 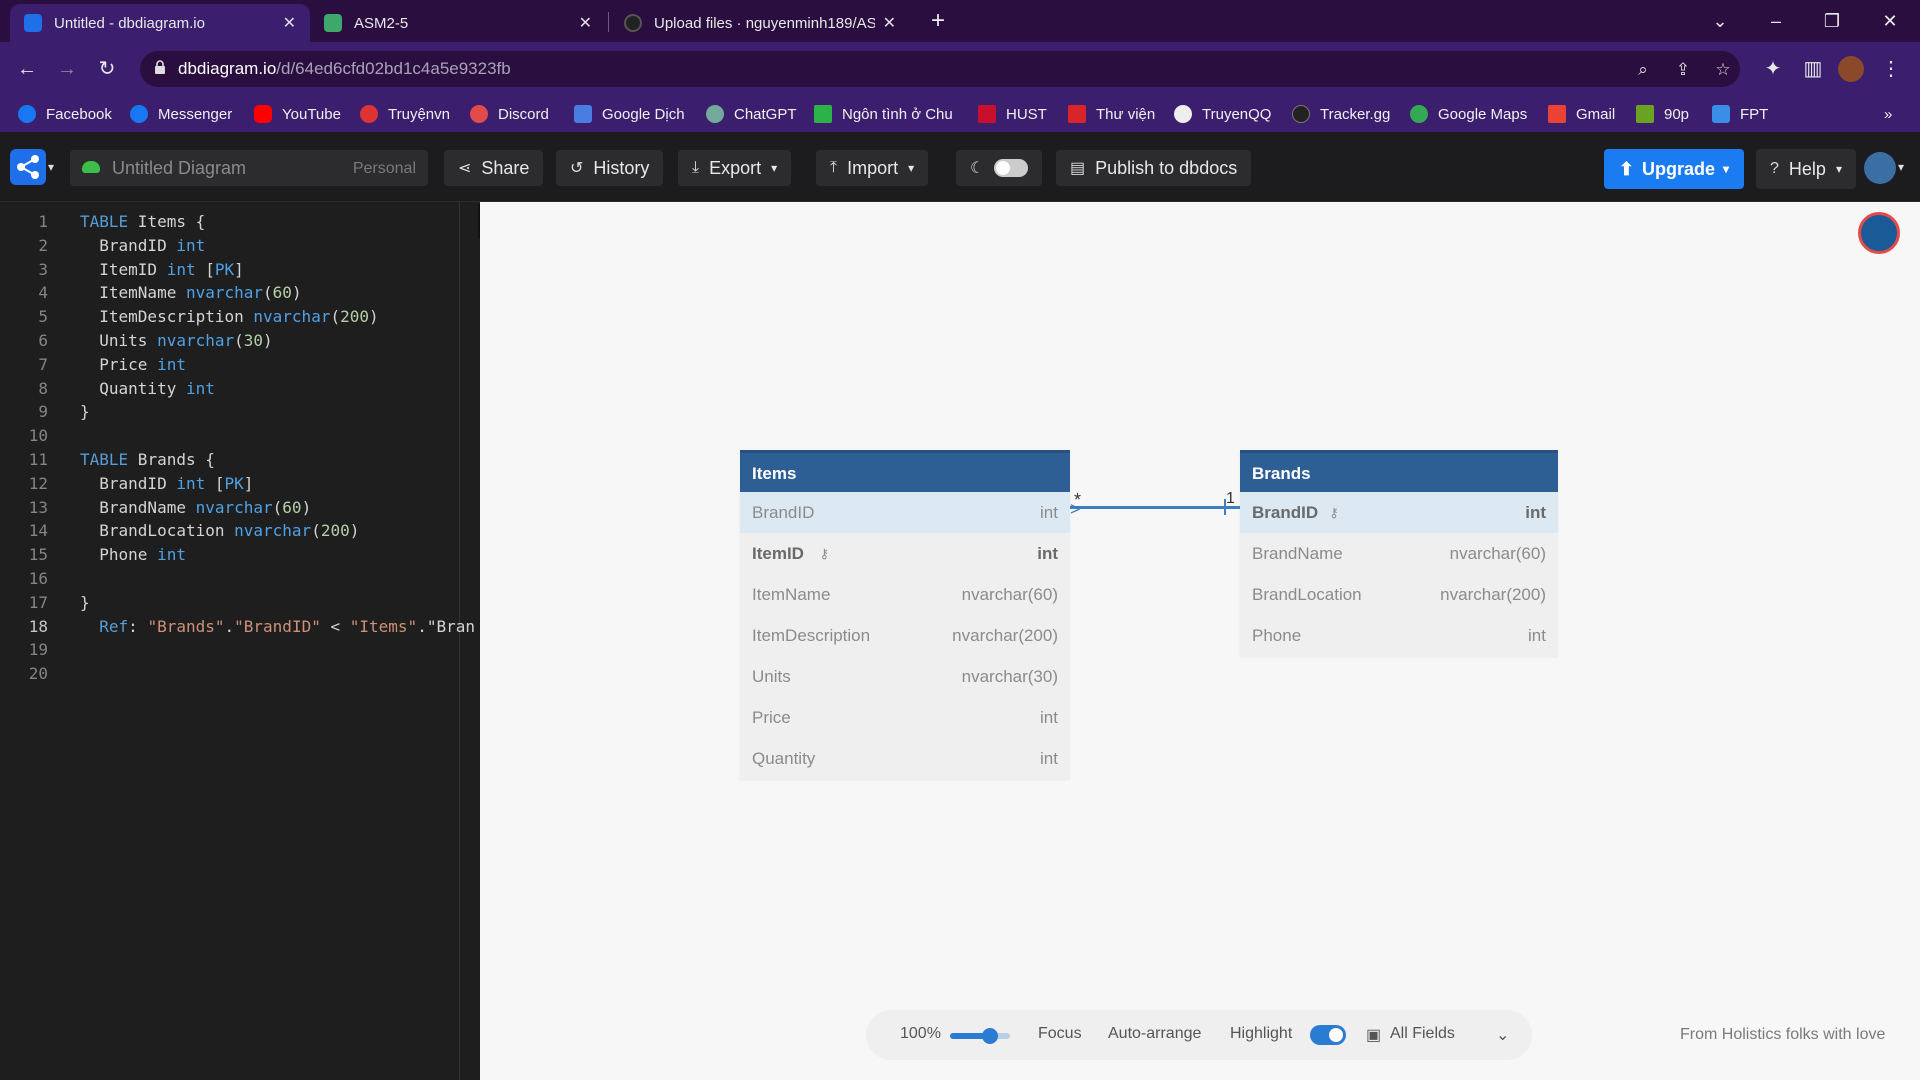 I want to click on table-field-row: BrandName nvarchar(60), so click(x=1399, y=553).